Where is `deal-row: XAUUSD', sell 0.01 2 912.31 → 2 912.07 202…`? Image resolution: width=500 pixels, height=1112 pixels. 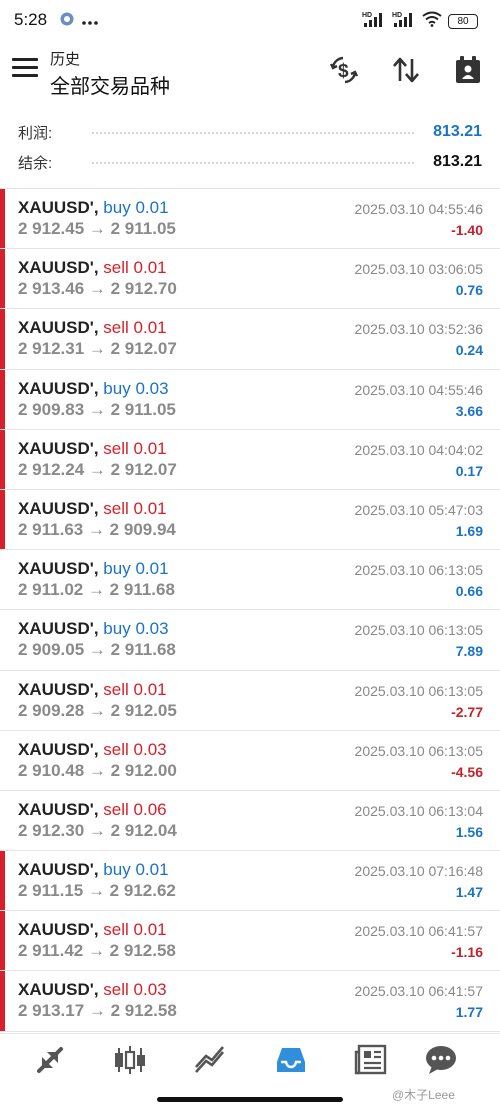
deal-row: XAUUSD', sell 0.01 2 912.31 → 2 912.07 202… is located at coordinates (250, 339).